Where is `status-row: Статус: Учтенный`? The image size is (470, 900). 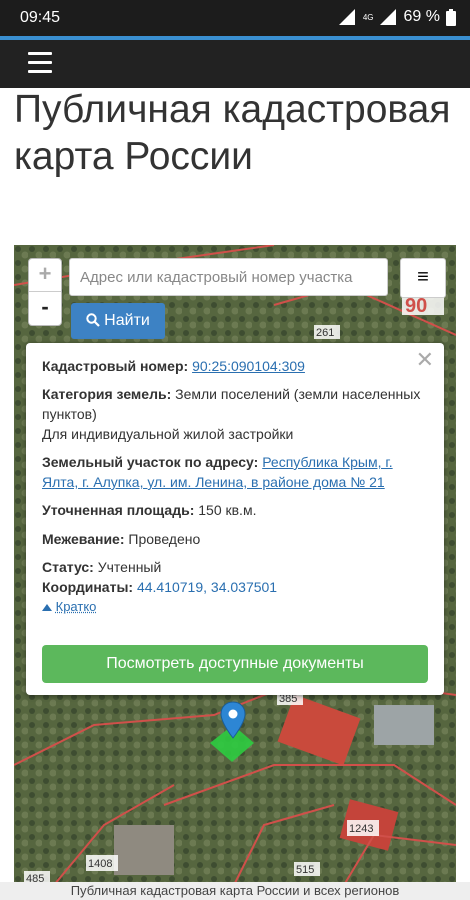
status-row: Статус: Учтенный is located at coordinates (237, 567).